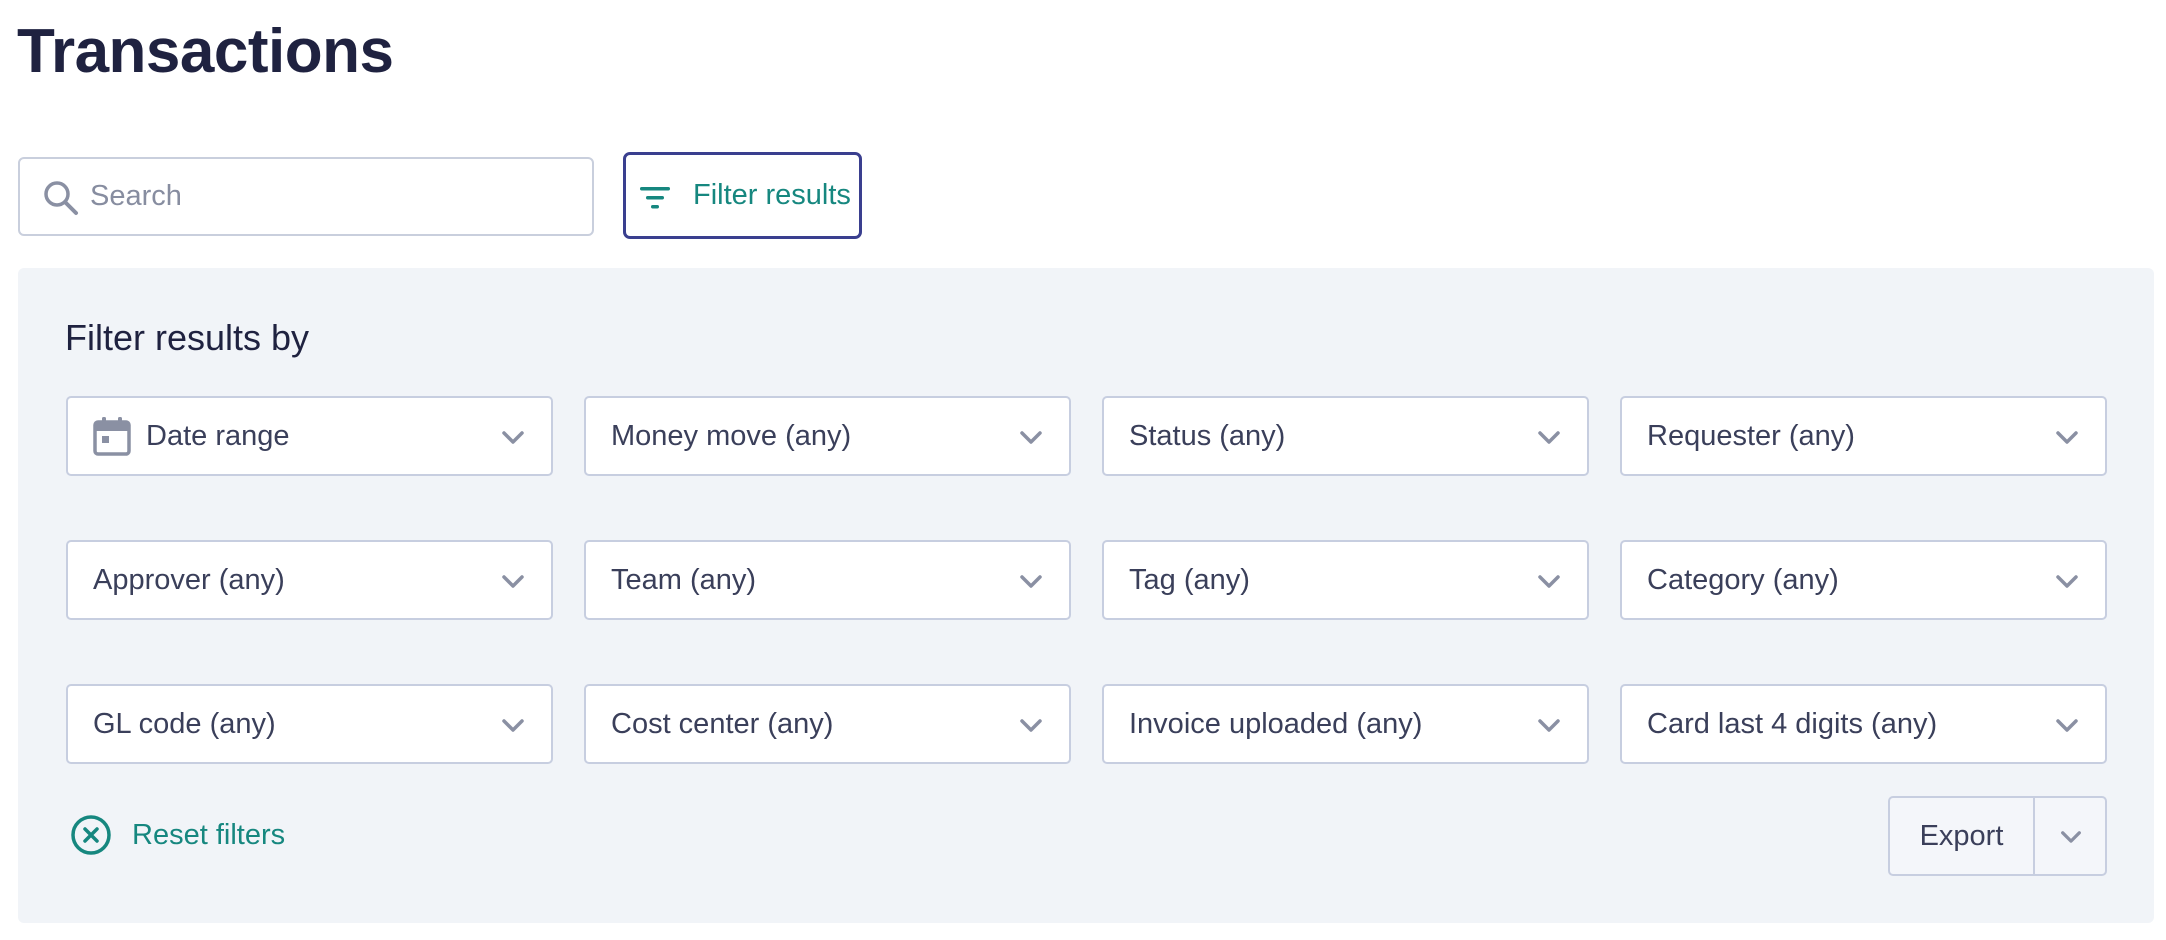 The height and width of the screenshot is (940, 2166). Describe the element at coordinates (655, 198) in the screenshot. I see `filter-icon` at that location.